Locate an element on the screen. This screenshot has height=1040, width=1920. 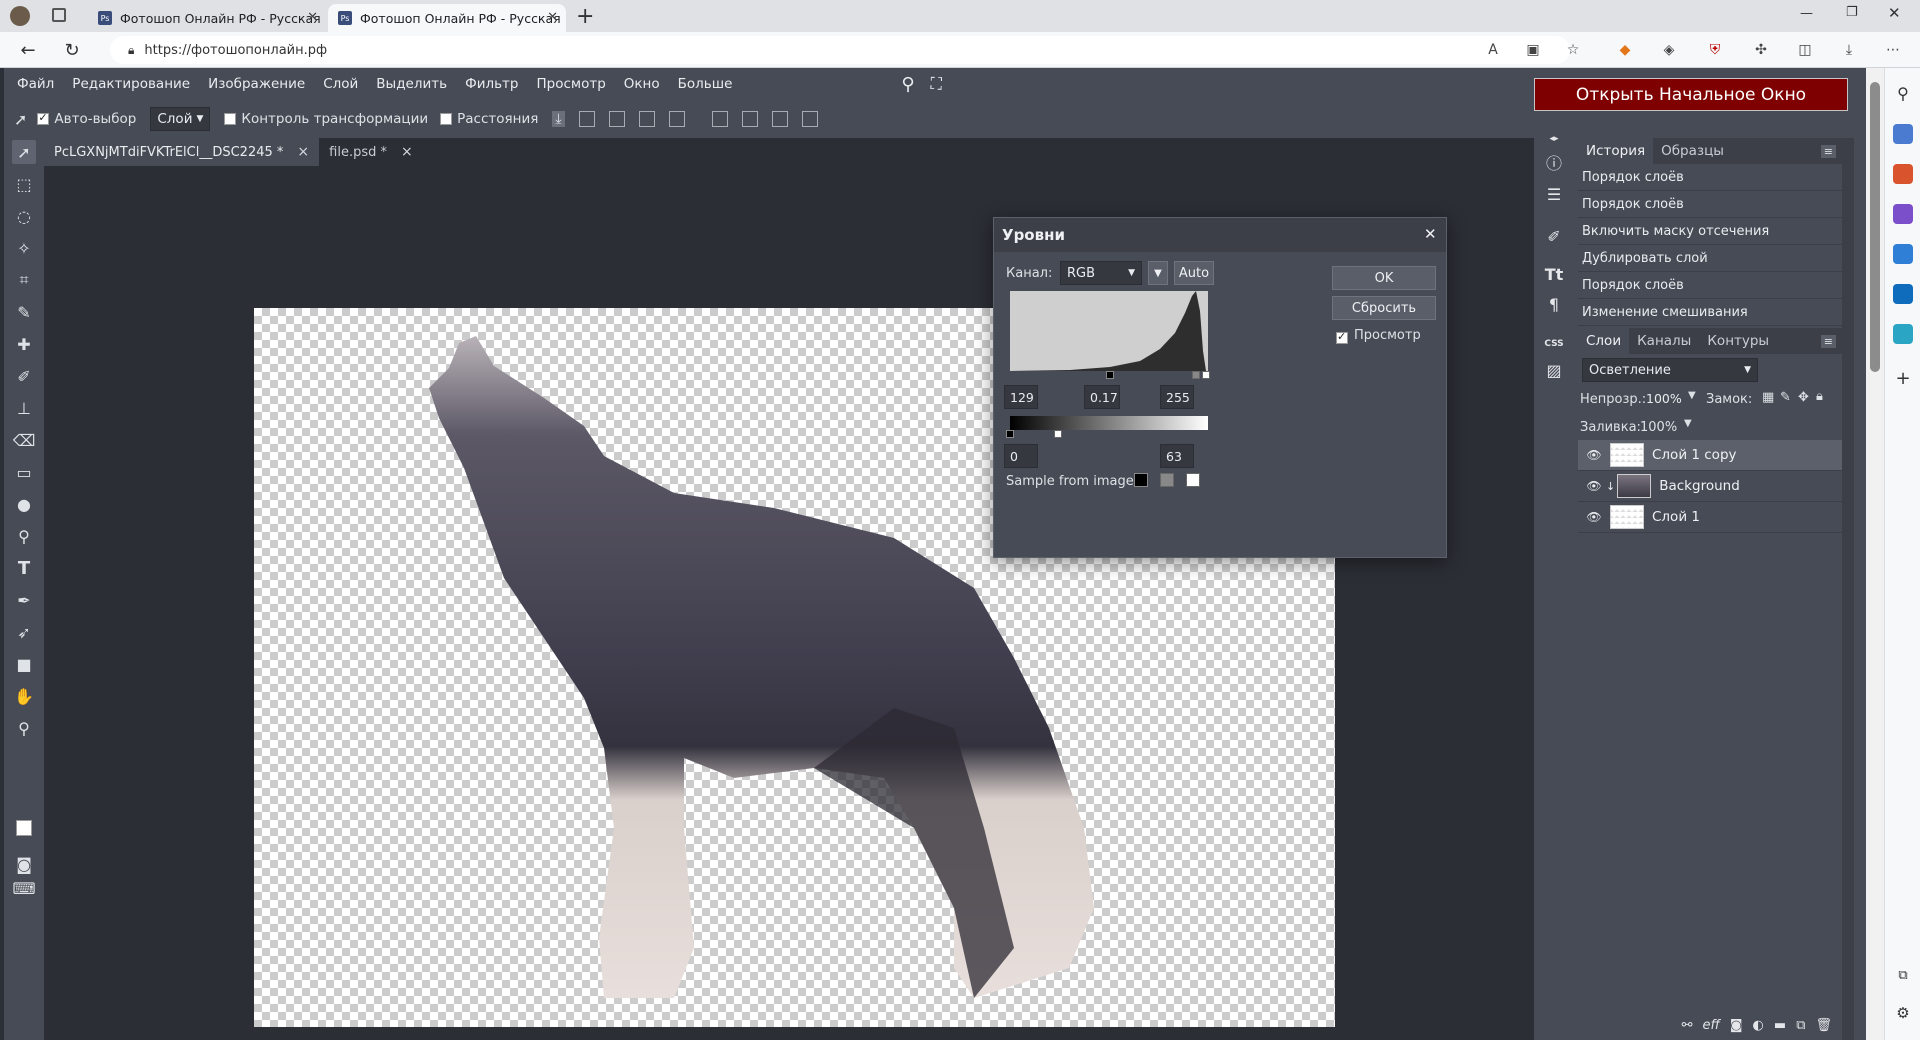
add-icon: + is located at coordinates (1903, 378).